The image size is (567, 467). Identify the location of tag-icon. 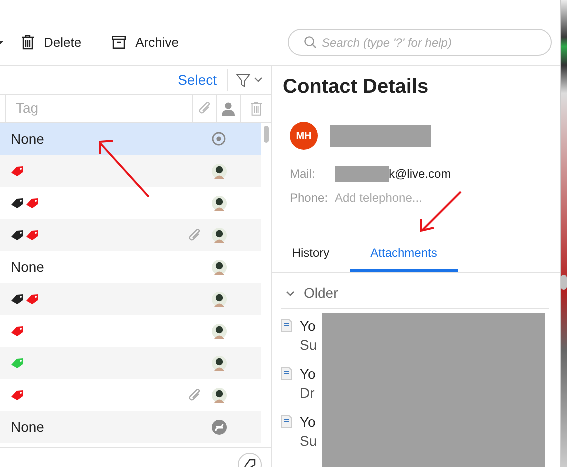
(250, 462).